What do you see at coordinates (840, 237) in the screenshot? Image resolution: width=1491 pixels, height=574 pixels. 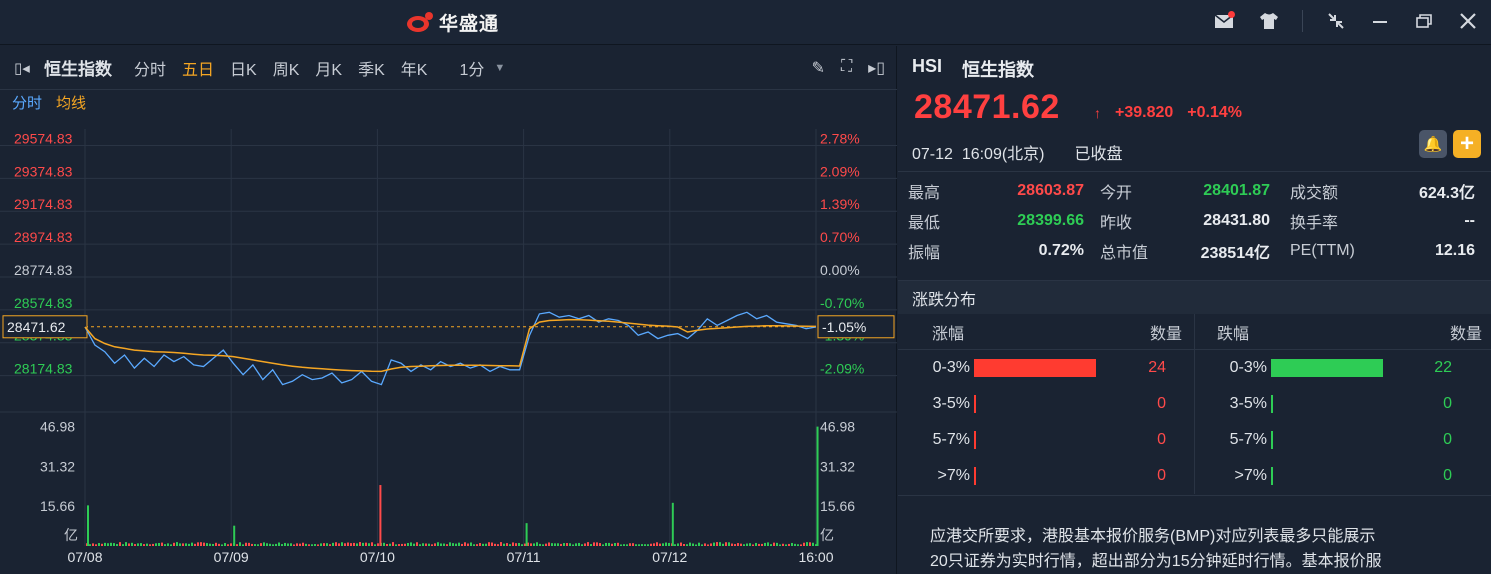 I see `y-tick-label-pct: 0.70%` at bounding box center [840, 237].